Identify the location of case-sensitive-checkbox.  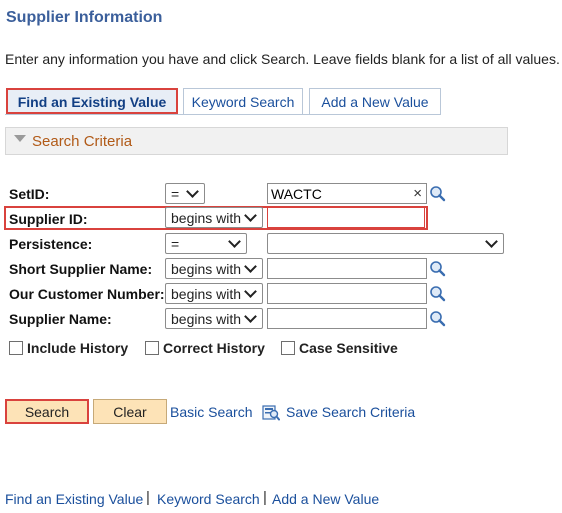
(288, 348).